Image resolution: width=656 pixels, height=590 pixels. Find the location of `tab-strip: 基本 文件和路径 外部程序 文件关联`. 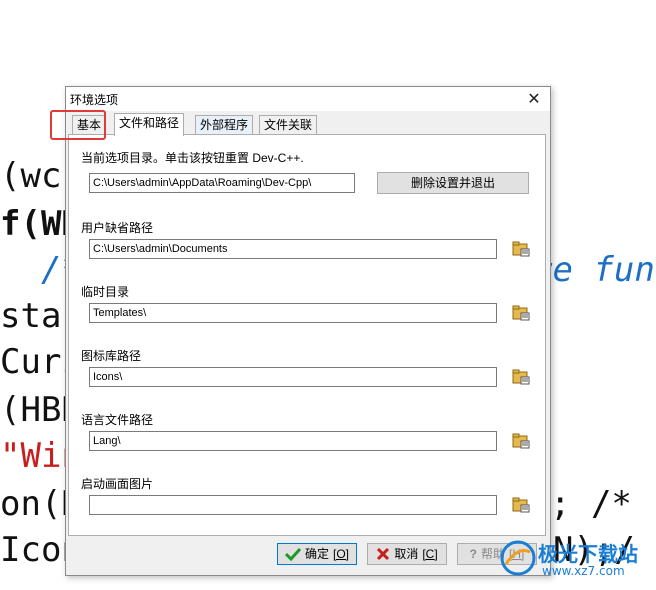

tab-strip: 基本 文件和路径 外部程序 文件关联 is located at coordinates (308, 124).